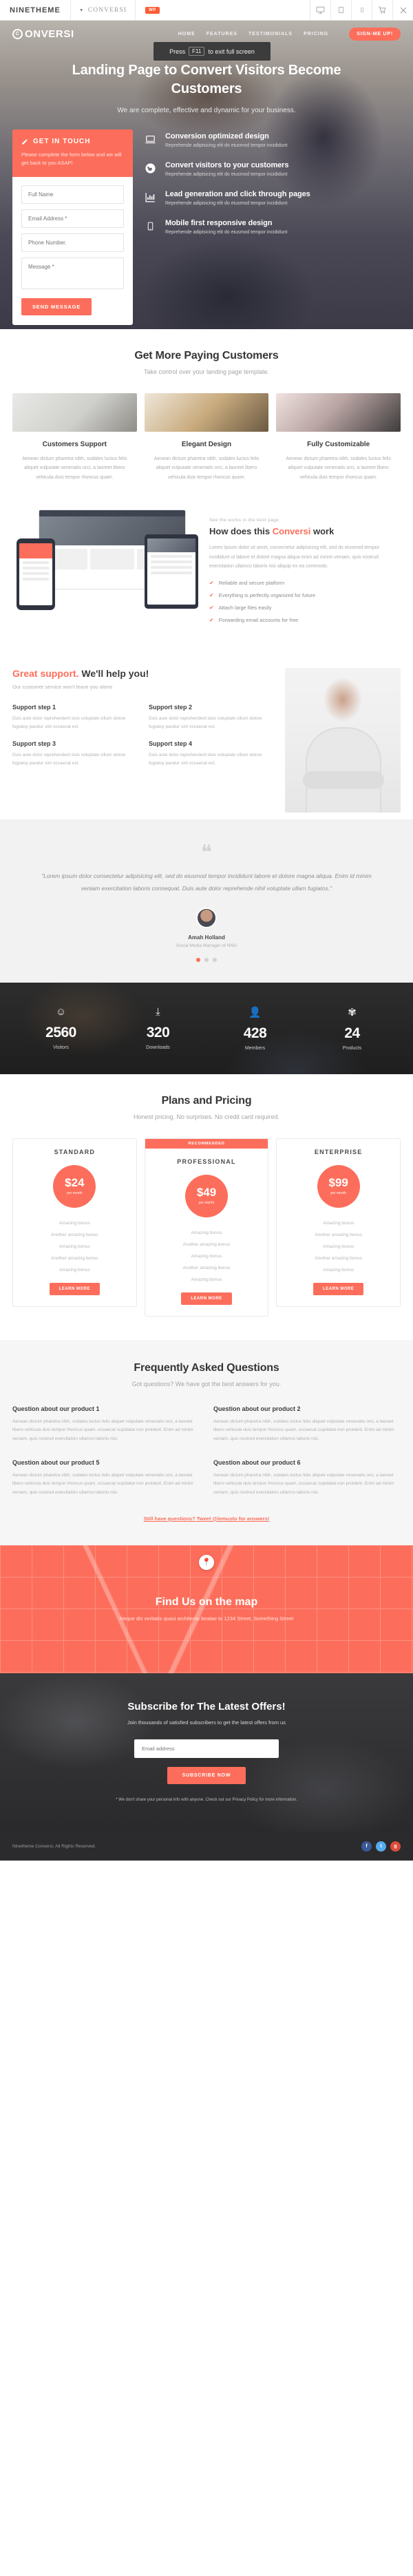 The image size is (413, 2576). What do you see at coordinates (49, 34) in the screenshot?
I see `site-logo-text: ONVERSI` at bounding box center [49, 34].